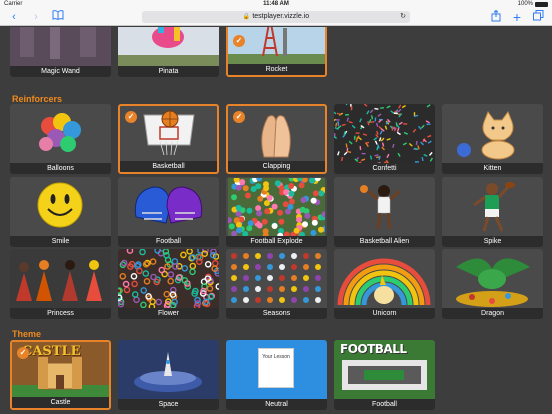 The width and height of the screenshot is (552, 414). I want to click on tile-label: Dragon, so click(492, 313).